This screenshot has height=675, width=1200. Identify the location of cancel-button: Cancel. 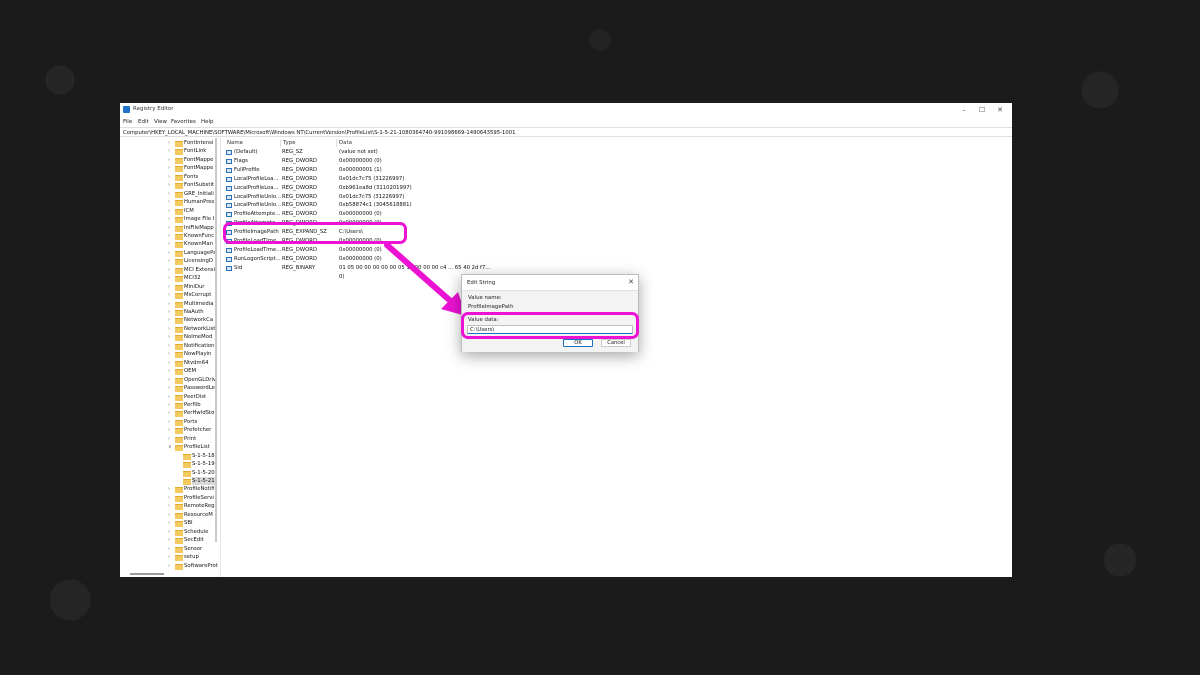
(616, 343).